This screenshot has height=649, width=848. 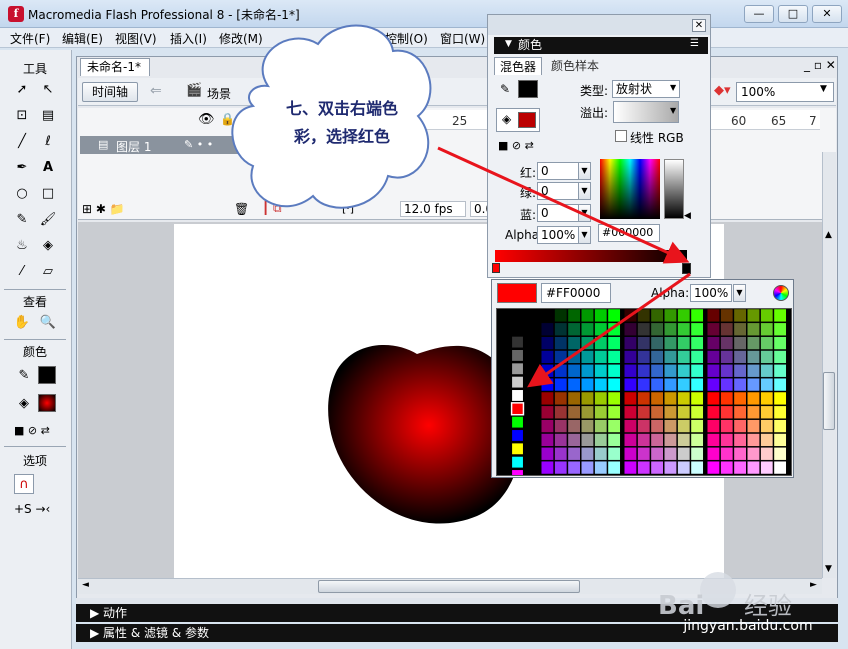 I want to click on green-slider-button: ▼, so click(x=584, y=191).